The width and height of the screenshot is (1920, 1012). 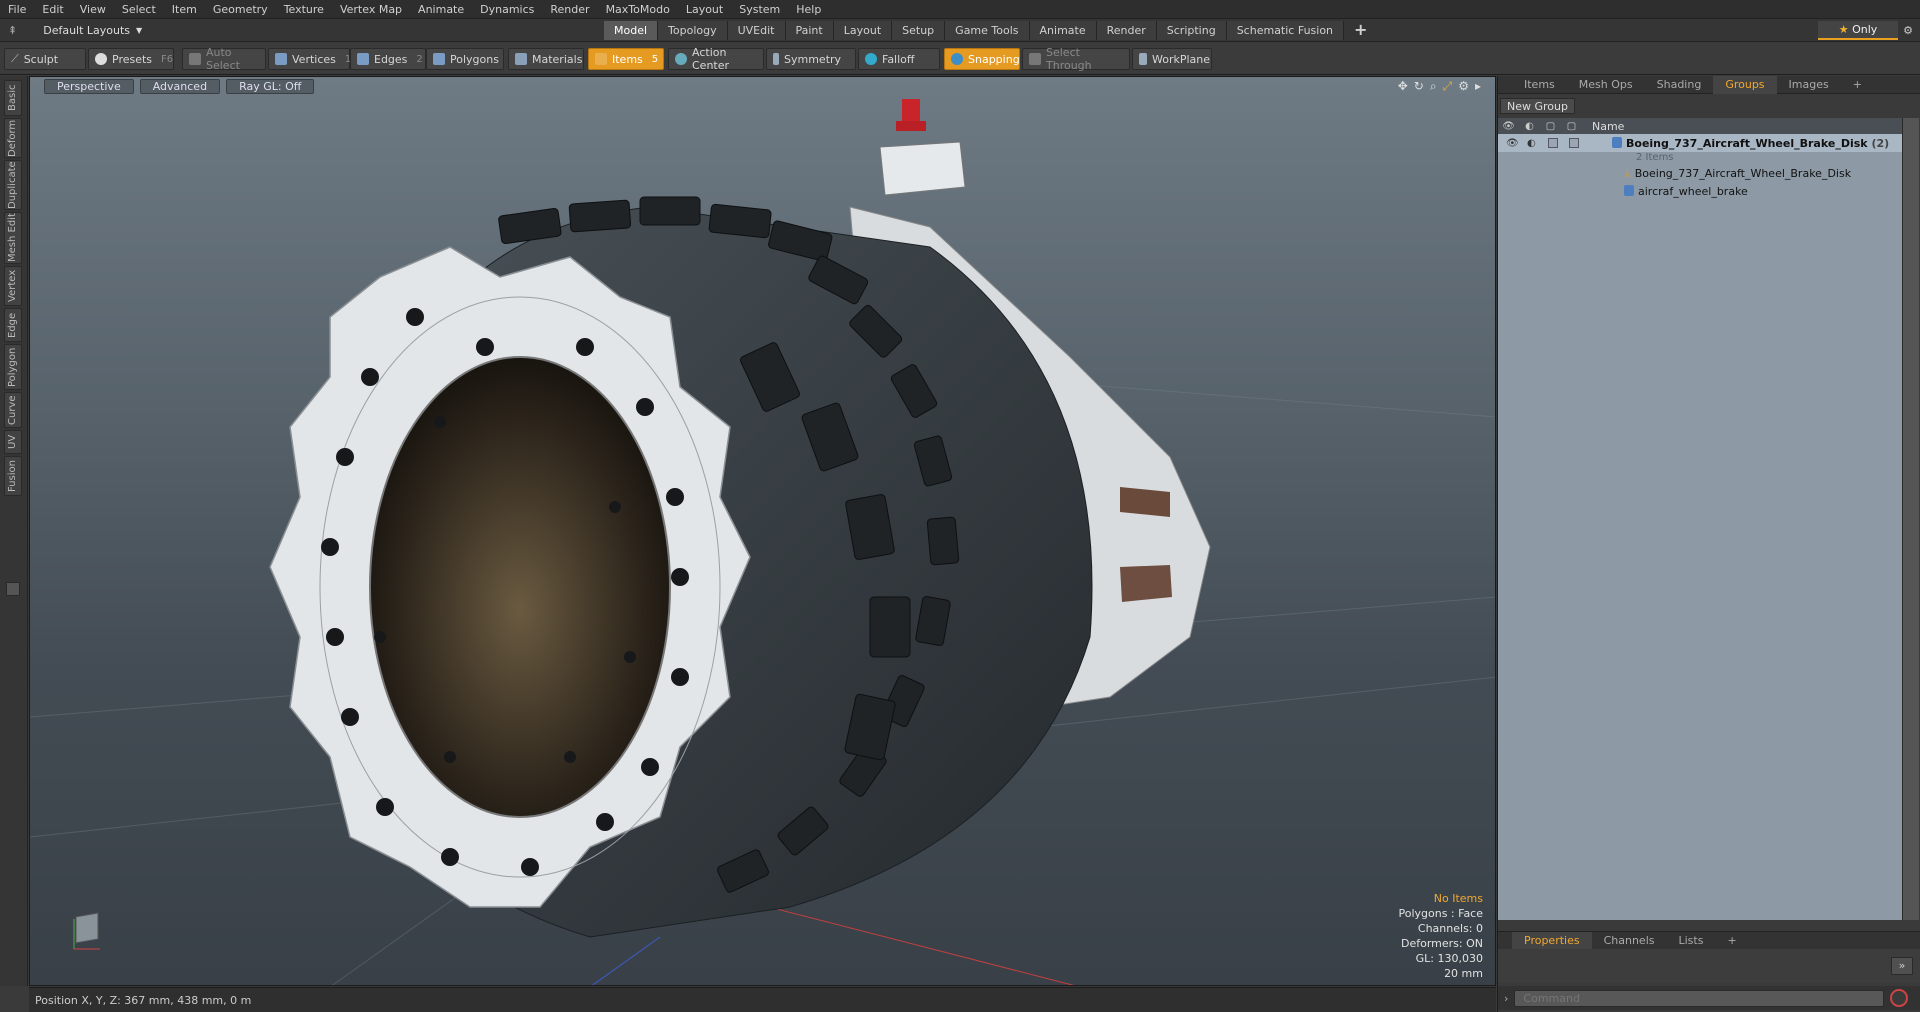 What do you see at coordinates (184, 9) in the screenshot?
I see `menu-item: Item` at bounding box center [184, 9].